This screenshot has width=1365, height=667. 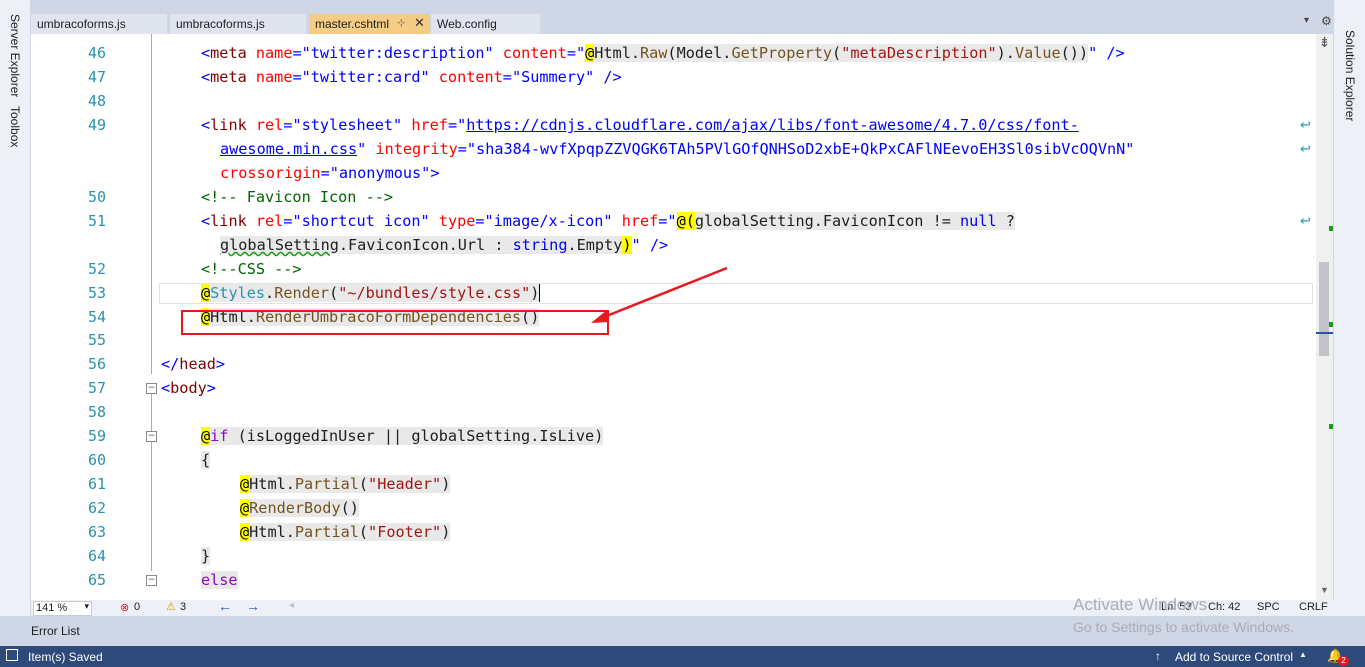 What do you see at coordinates (96, 221) in the screenshot?
I see `line-number: 51` at bounding box center [96, 221].